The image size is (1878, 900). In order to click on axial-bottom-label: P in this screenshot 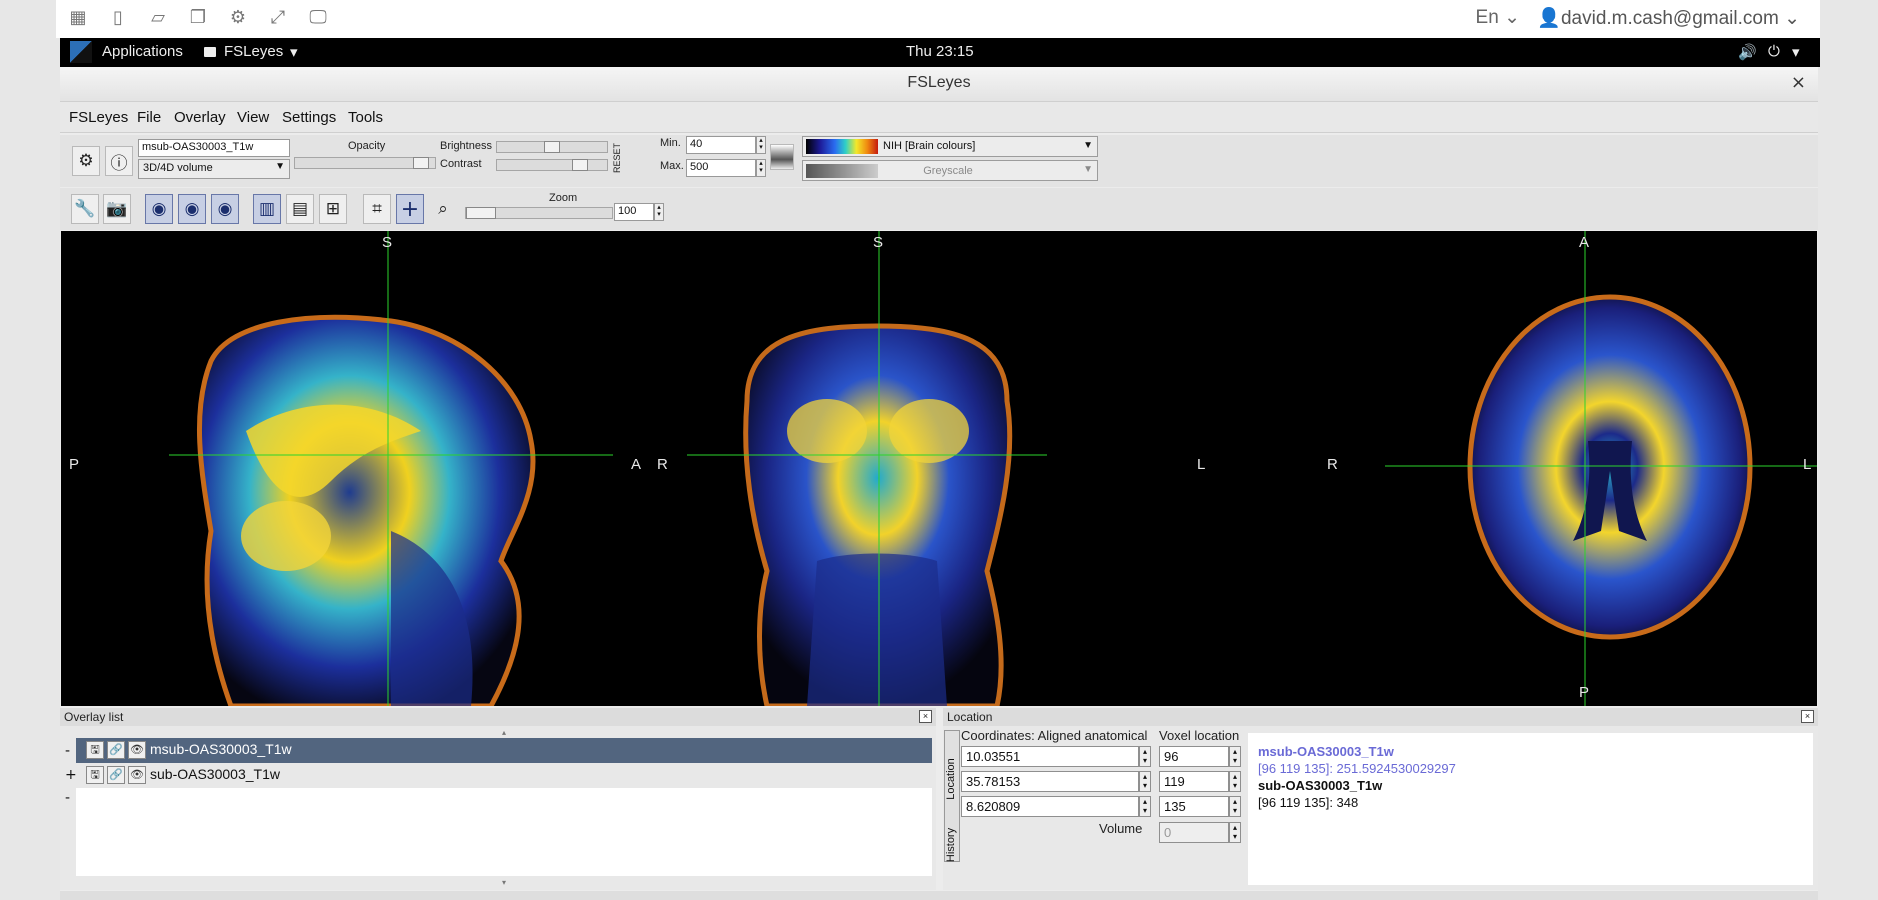, I will do `click(1584, 692)`.